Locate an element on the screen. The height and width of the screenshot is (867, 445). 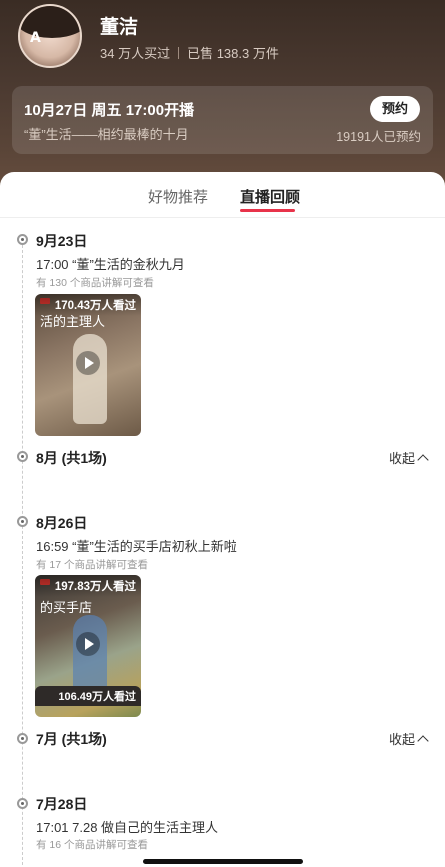
profile-stats: 34 万人买过 已售 138.3 万件 is located at coordinates (189, 52).